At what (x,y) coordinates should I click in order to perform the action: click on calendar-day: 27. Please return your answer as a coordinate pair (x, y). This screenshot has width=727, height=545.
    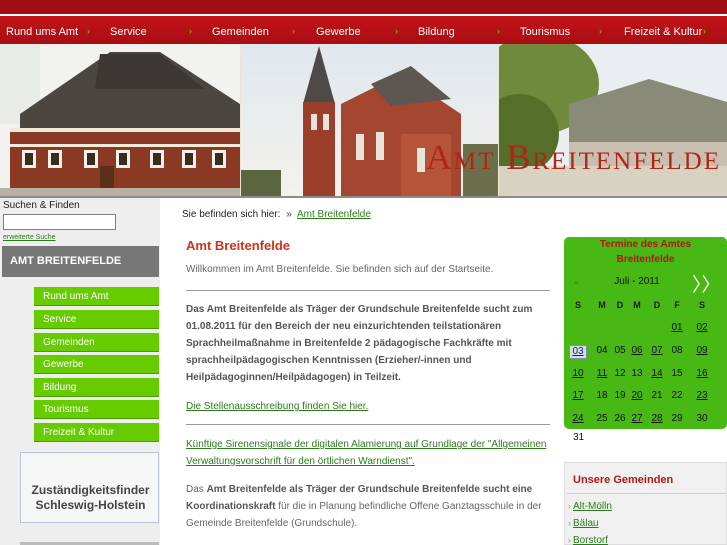
    Looking at the image, I should click on (637, 418).